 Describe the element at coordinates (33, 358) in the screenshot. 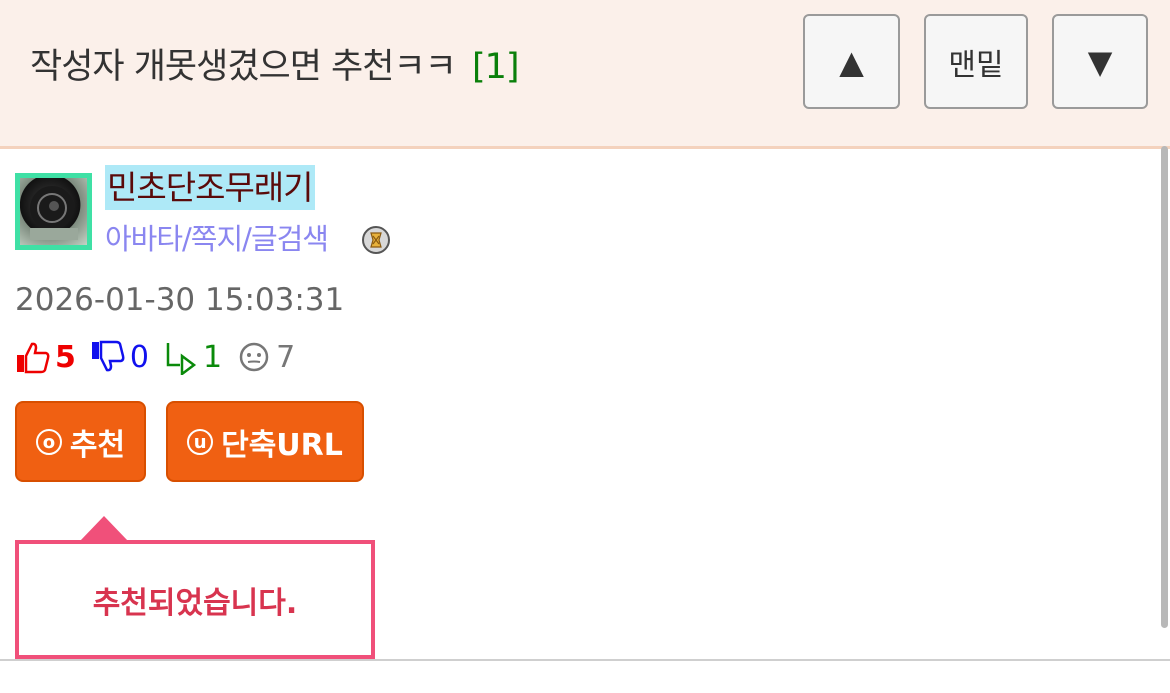

I see `thumbs-up-icon` at that location.